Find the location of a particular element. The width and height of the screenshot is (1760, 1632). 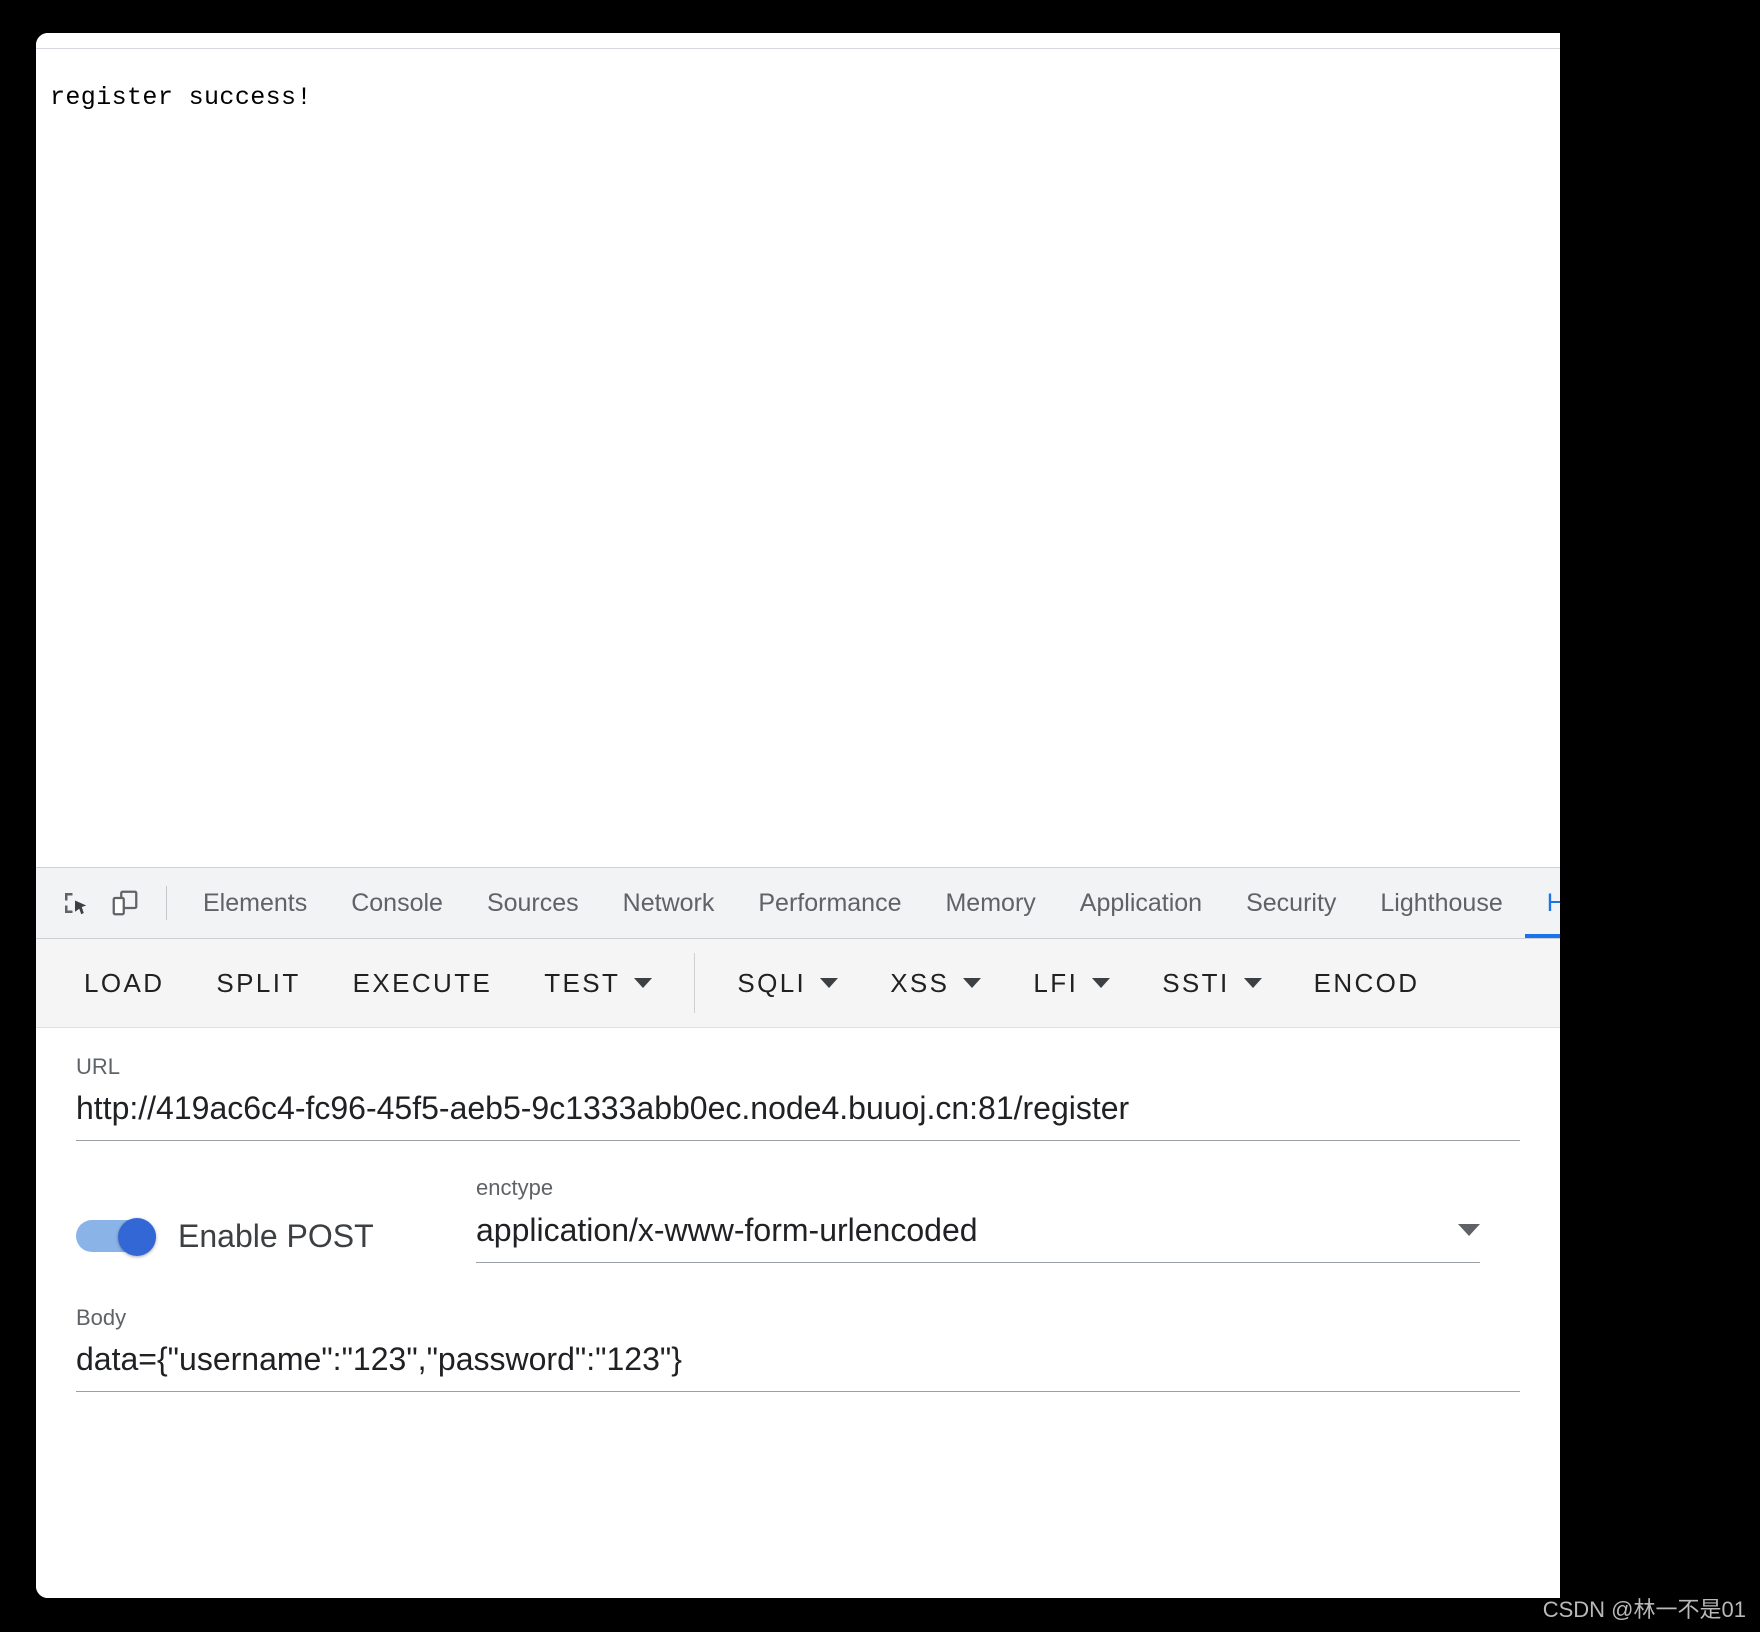

tab-console: Console is located at coordinates (397, 903).